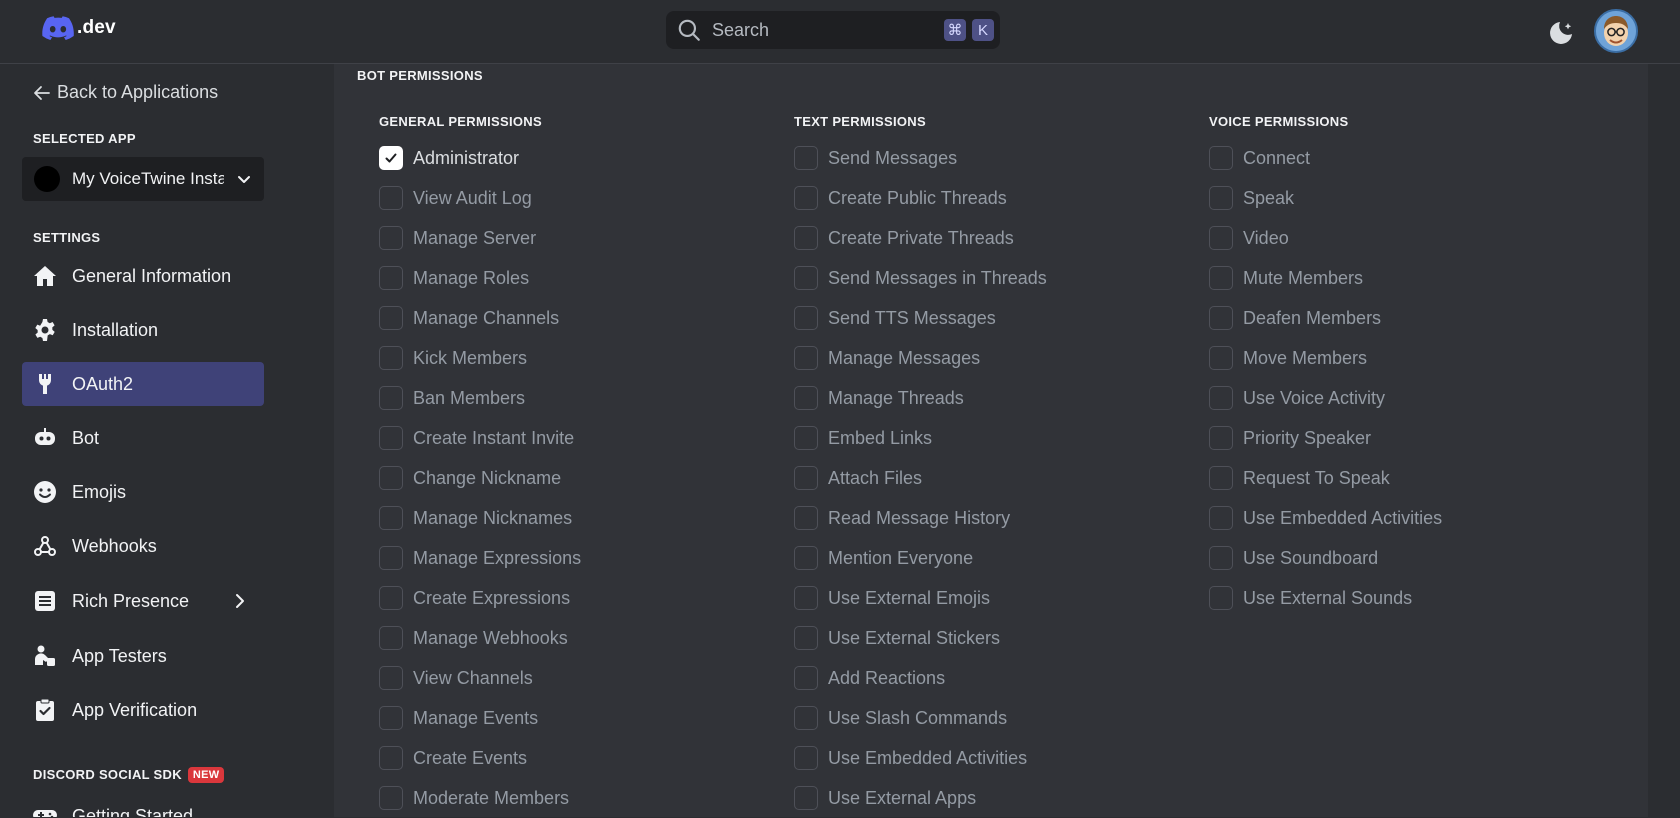  I want to click on permission-use-slash-commands: Use Slash Commands, so click(920, 718).